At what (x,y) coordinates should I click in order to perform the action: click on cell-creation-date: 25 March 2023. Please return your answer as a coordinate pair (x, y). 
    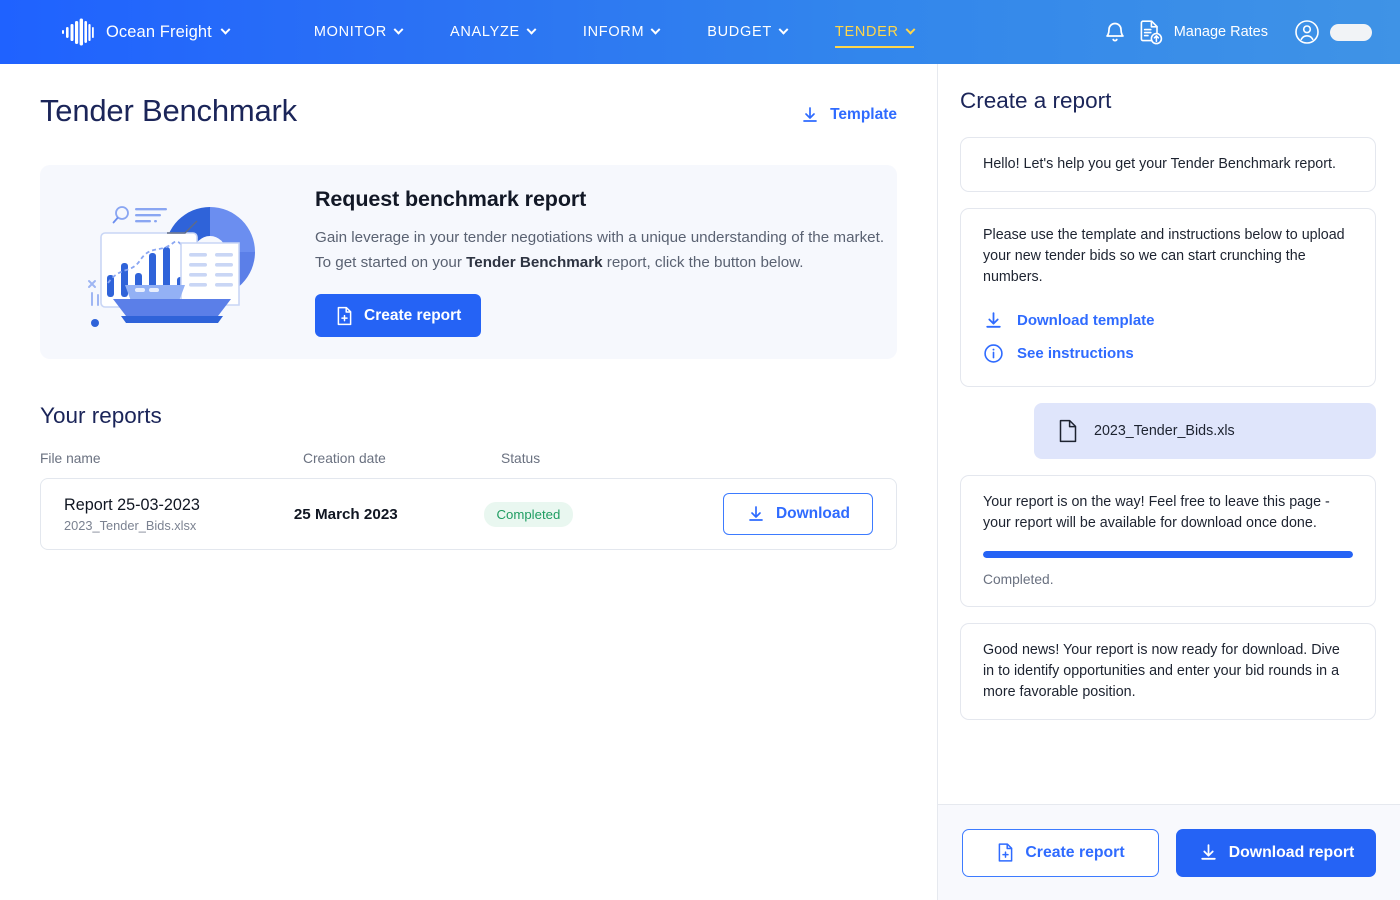
    Looking at the image, I should click on (345, 514).